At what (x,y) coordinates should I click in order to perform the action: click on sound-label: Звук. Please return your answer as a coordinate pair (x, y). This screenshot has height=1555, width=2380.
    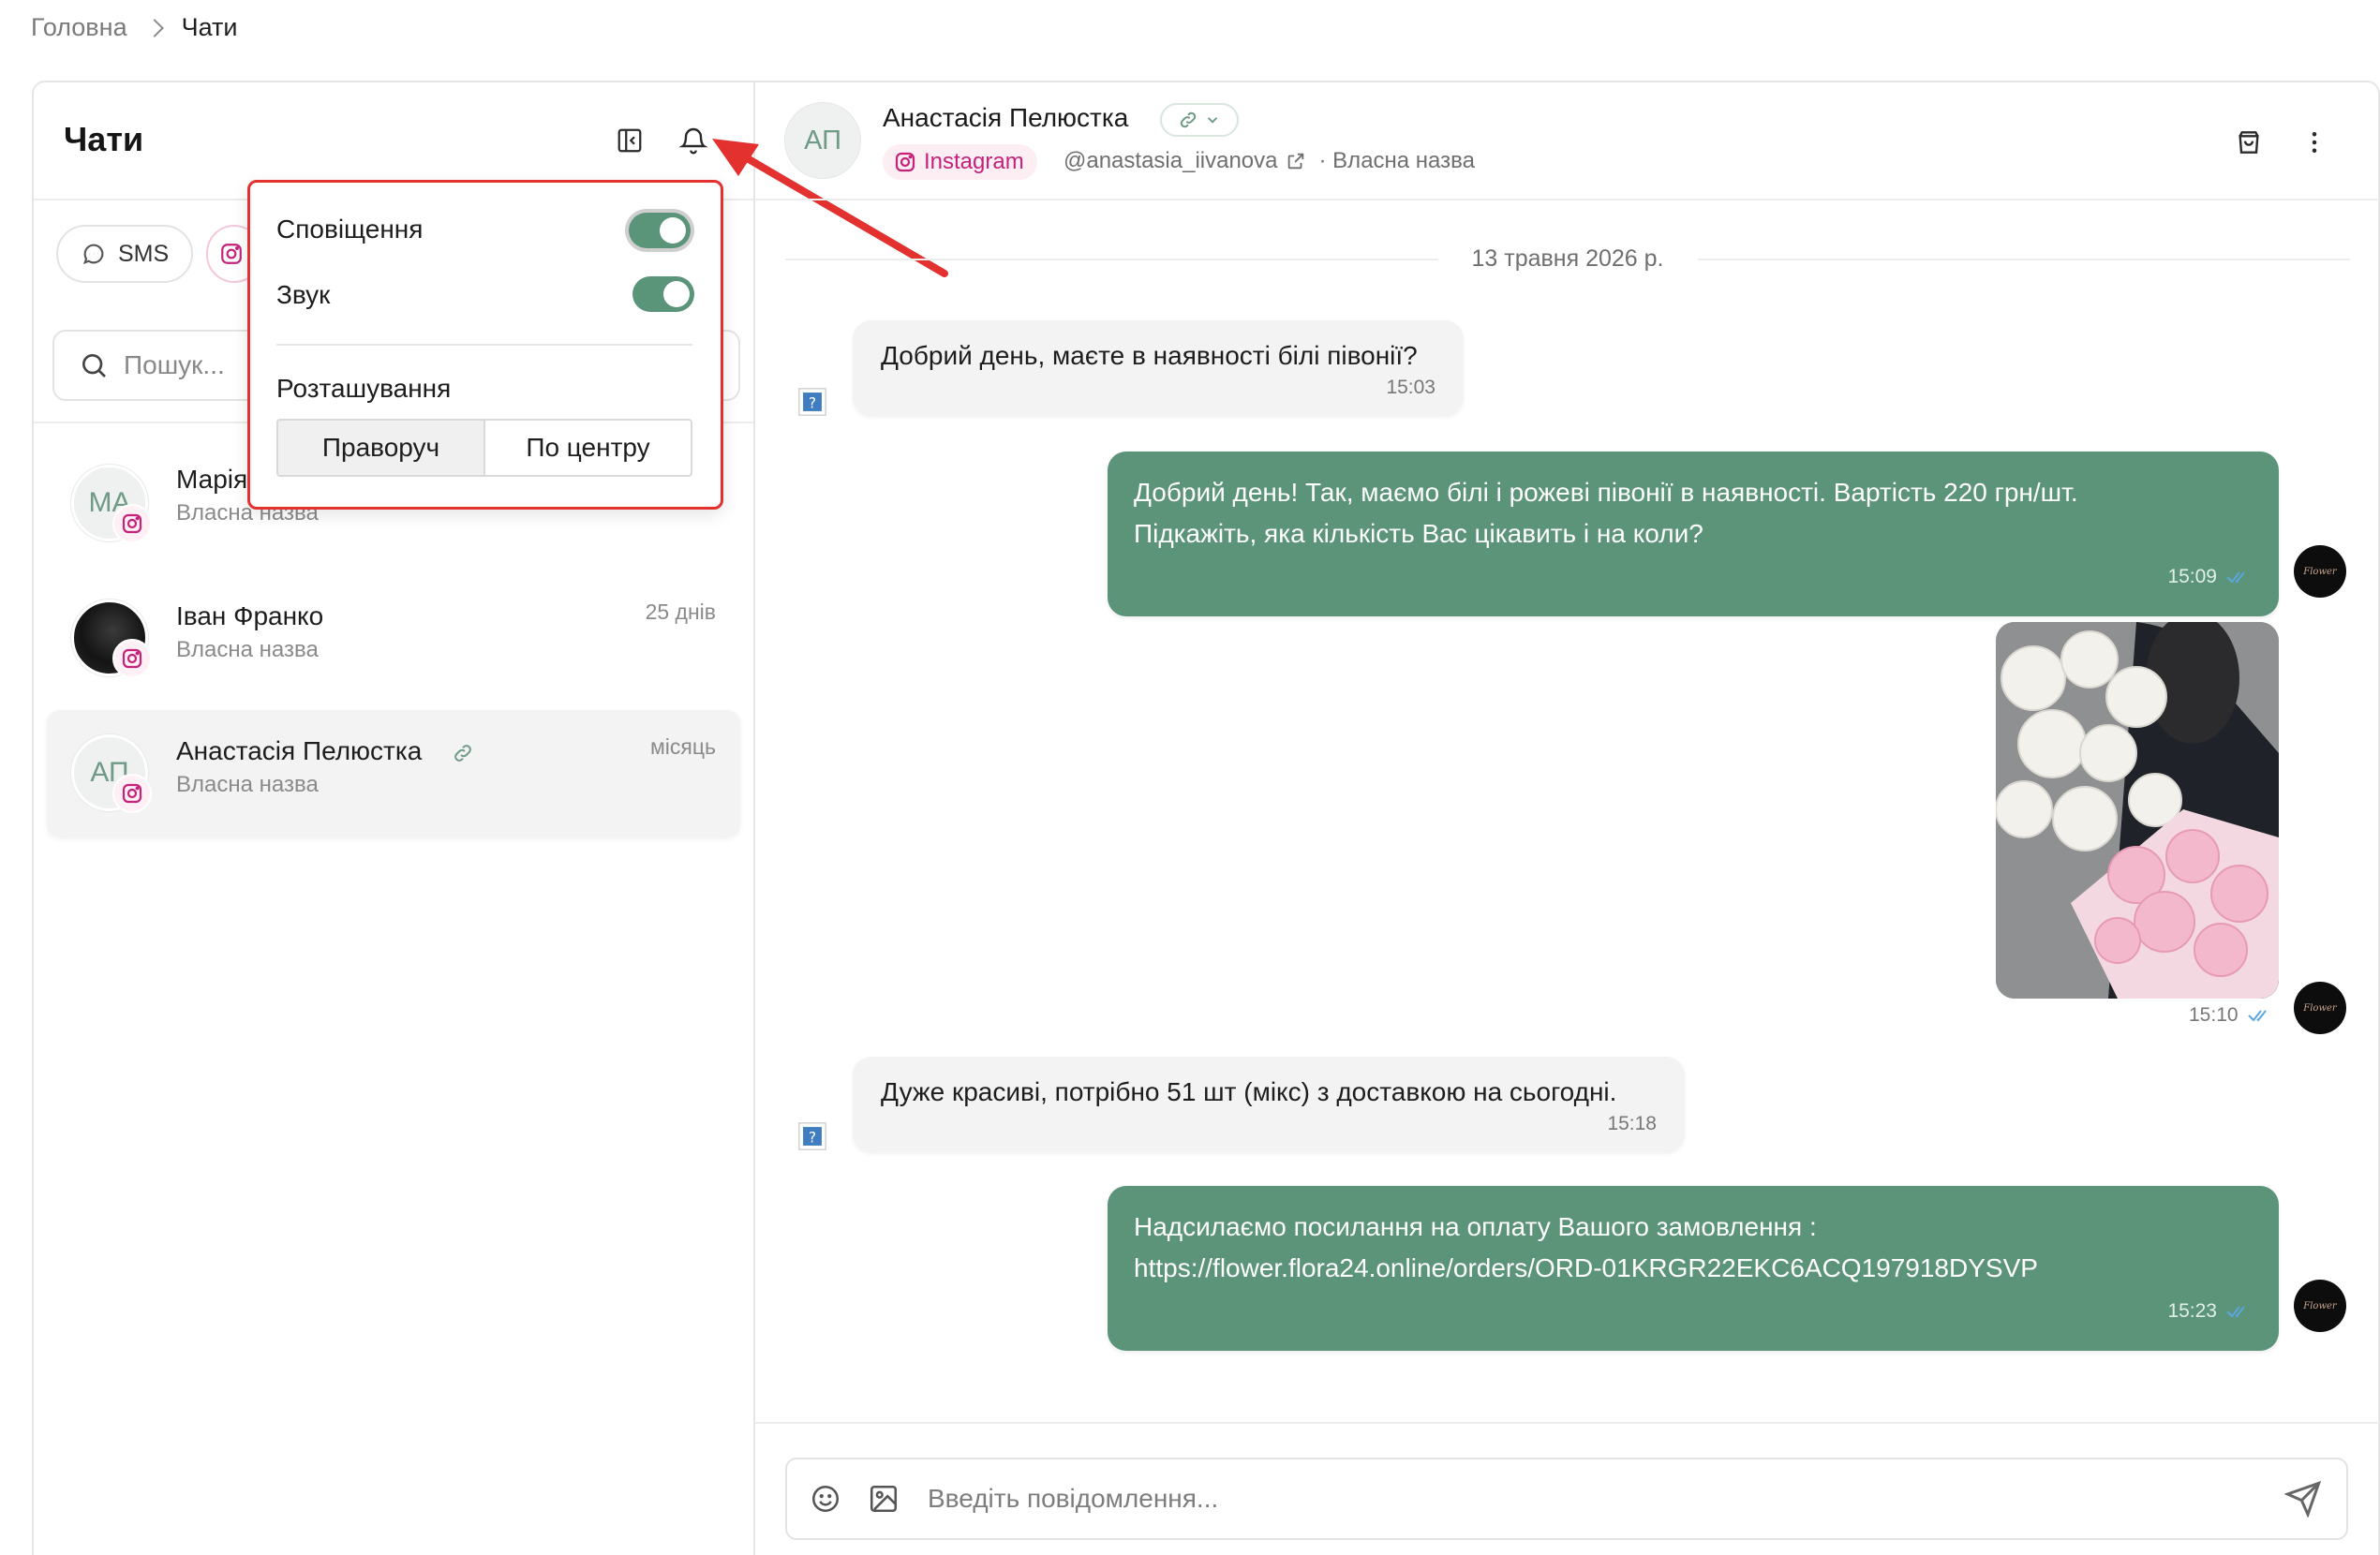
    Looking at the image, I should click on (303, 294).